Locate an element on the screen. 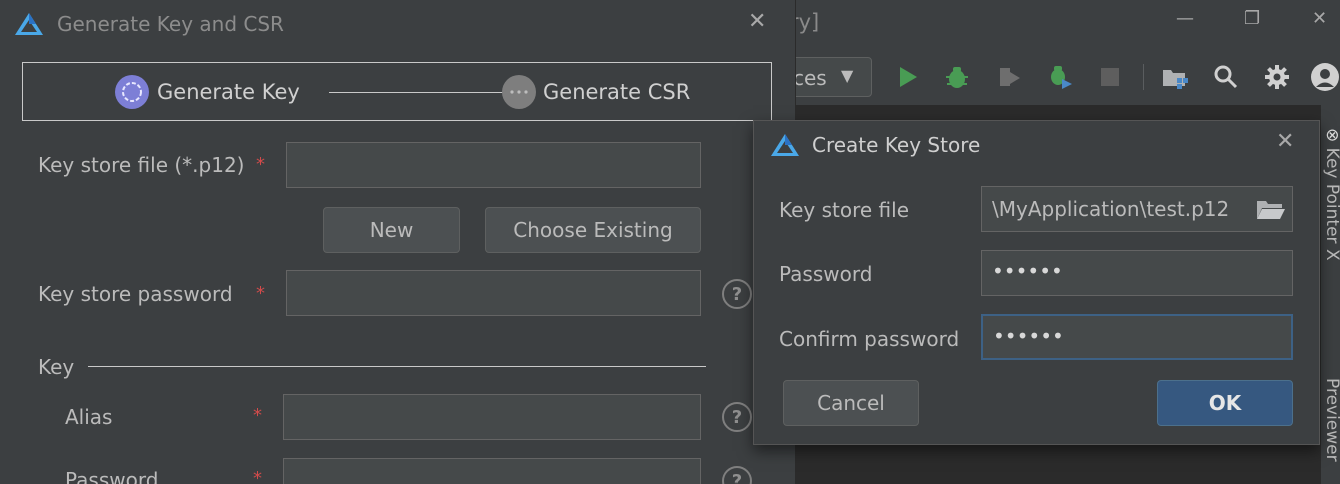  key-pointer-tab-icon: ⊗ is located at coordinates (1331, 135).